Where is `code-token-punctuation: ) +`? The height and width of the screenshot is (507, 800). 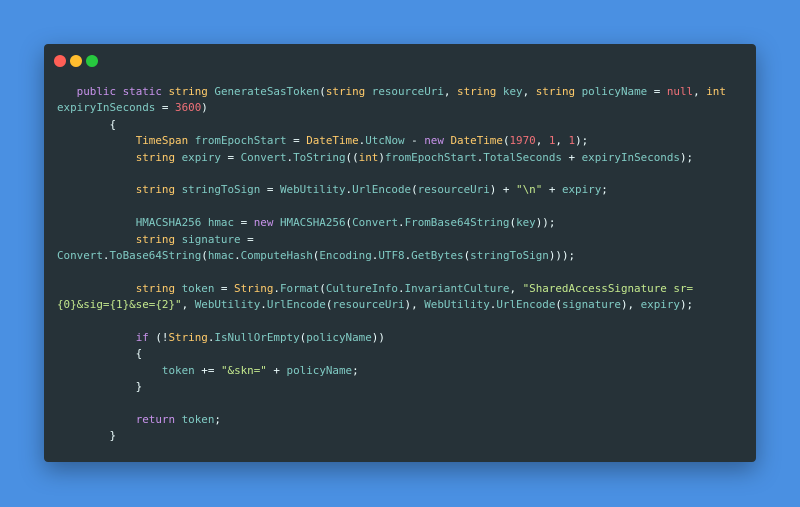
code-token-punctuation: ) + is located at coordinates (503, 190).